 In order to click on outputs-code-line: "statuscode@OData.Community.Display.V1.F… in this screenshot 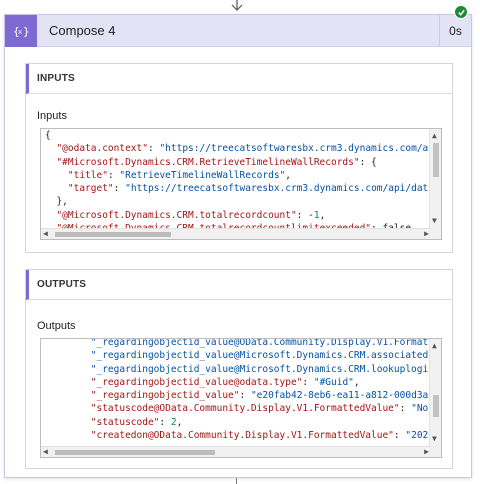, I will do `click(262, 409)`.